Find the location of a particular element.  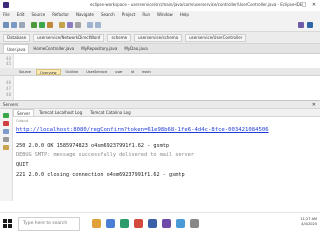

menu-source: Source is located at coordinates (38, 14).